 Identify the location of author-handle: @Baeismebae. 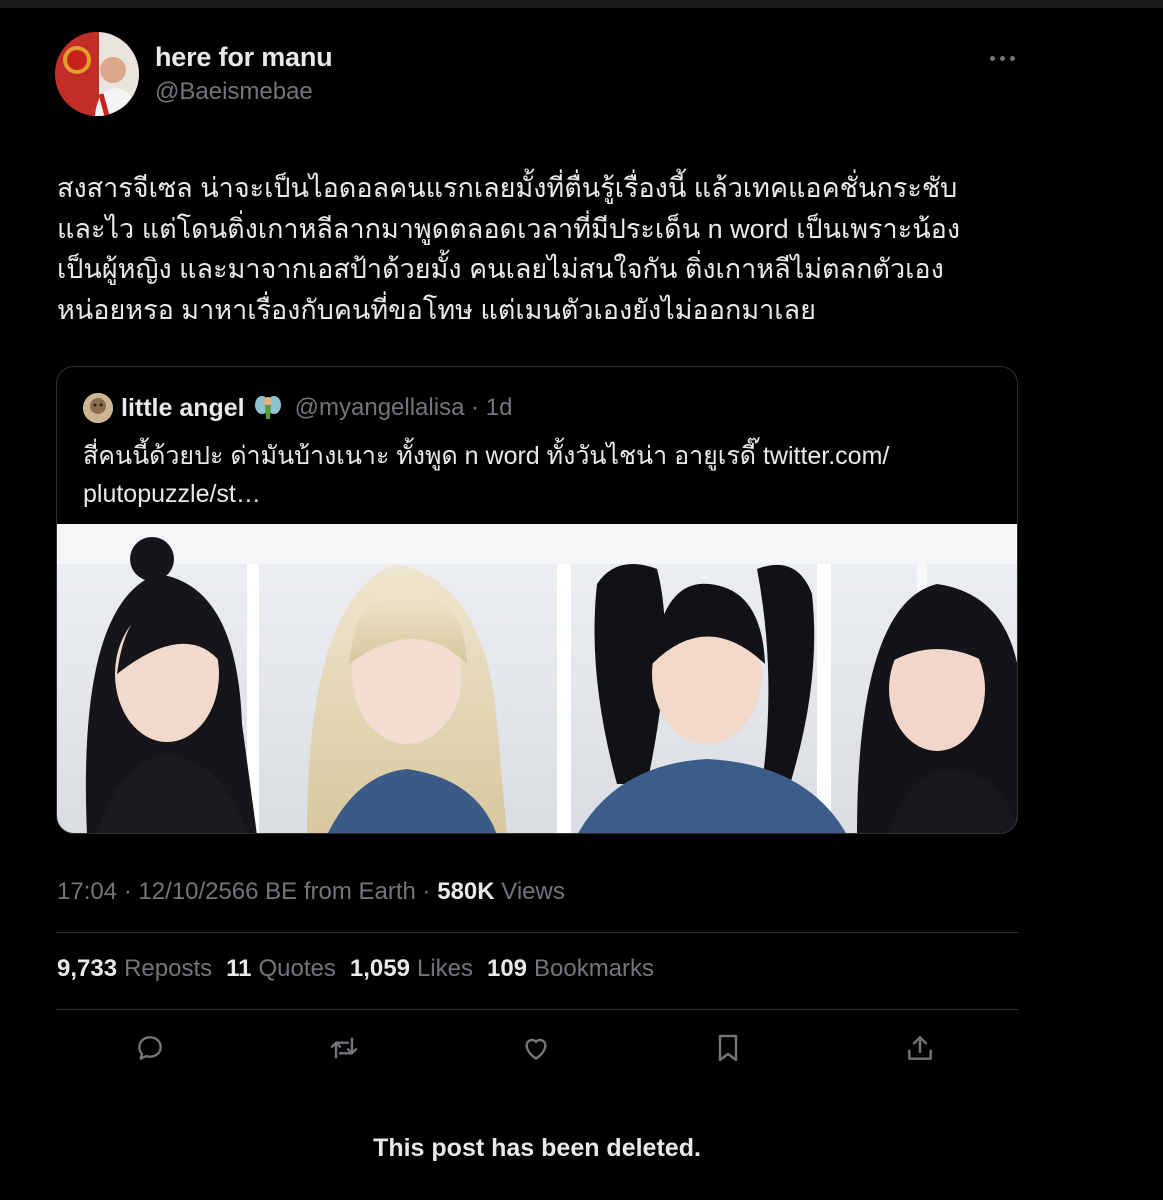
(234, 92).